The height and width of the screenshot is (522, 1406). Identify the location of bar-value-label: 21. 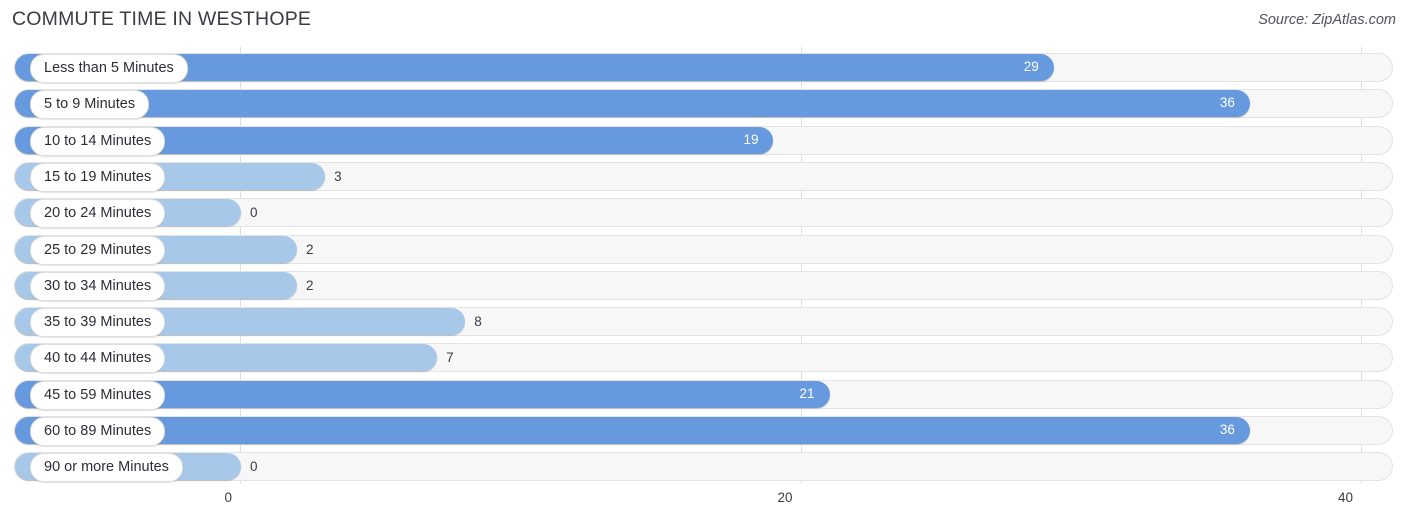
(807, 393).